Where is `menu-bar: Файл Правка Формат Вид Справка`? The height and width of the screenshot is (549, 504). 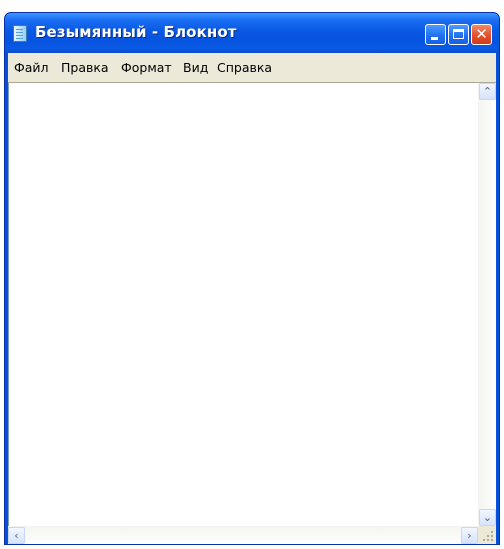
menu-bar: Файл Правка Формат Вид Справка is located at coordinates (252, 68).